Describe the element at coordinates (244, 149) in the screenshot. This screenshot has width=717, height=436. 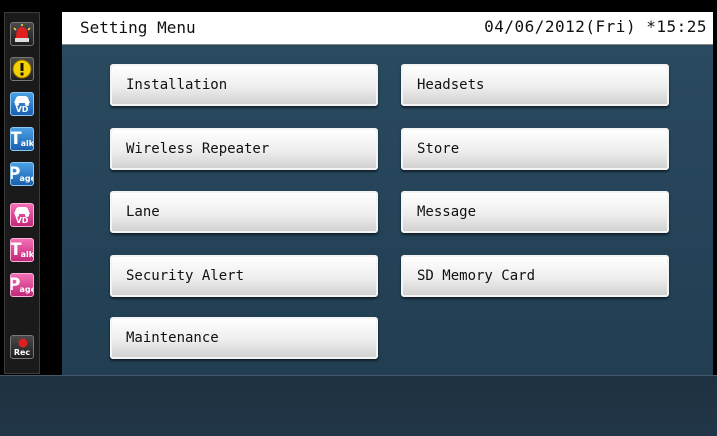
I see `wireless-repeater-button: Wireless Repeater` at that location.